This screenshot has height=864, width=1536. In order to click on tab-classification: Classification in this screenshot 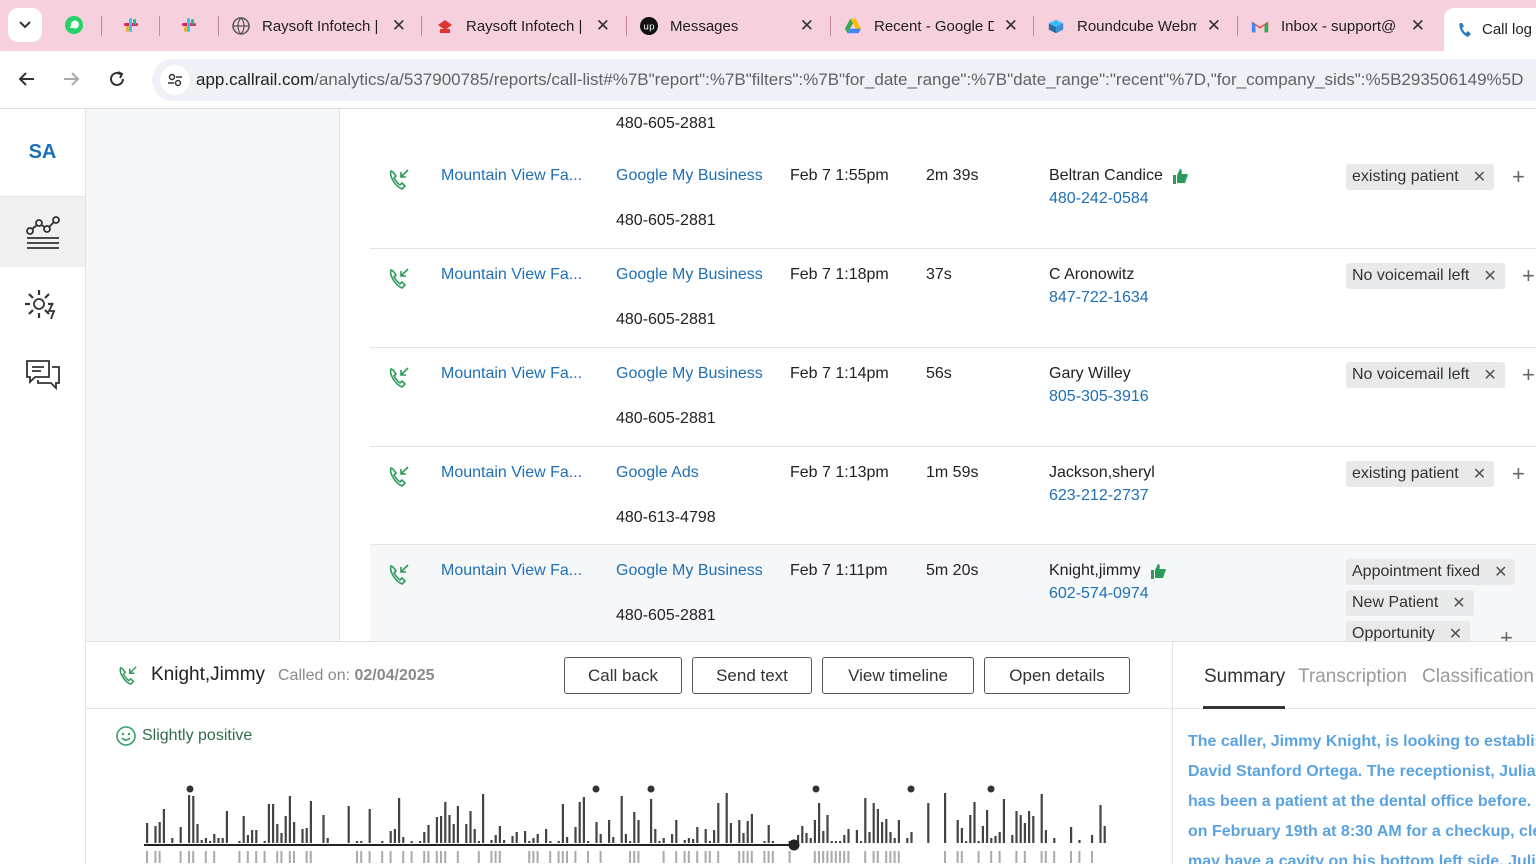, I will do `click(1478, 677)`.